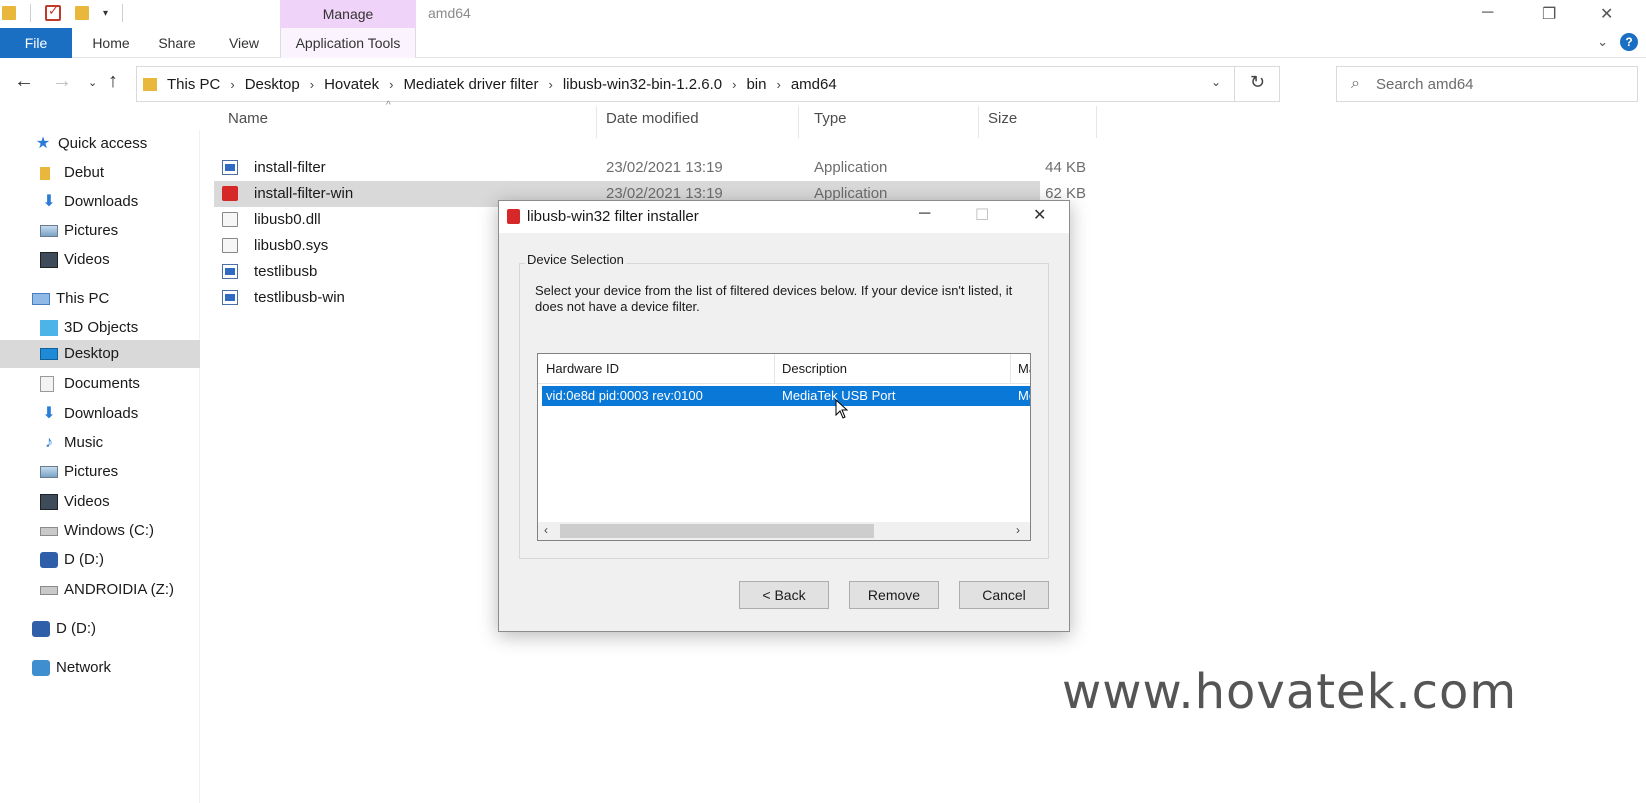 The height and width of the screenshot is (803, 1646). What do you see at coordinates (49, 442) in the screenshot?
I see `music-icon: ♪` at bounding box center [49, 442].